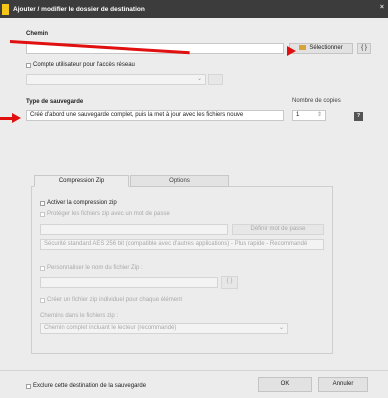  I want to click on select-folder-button: Sélectionner, so click(321, 48).